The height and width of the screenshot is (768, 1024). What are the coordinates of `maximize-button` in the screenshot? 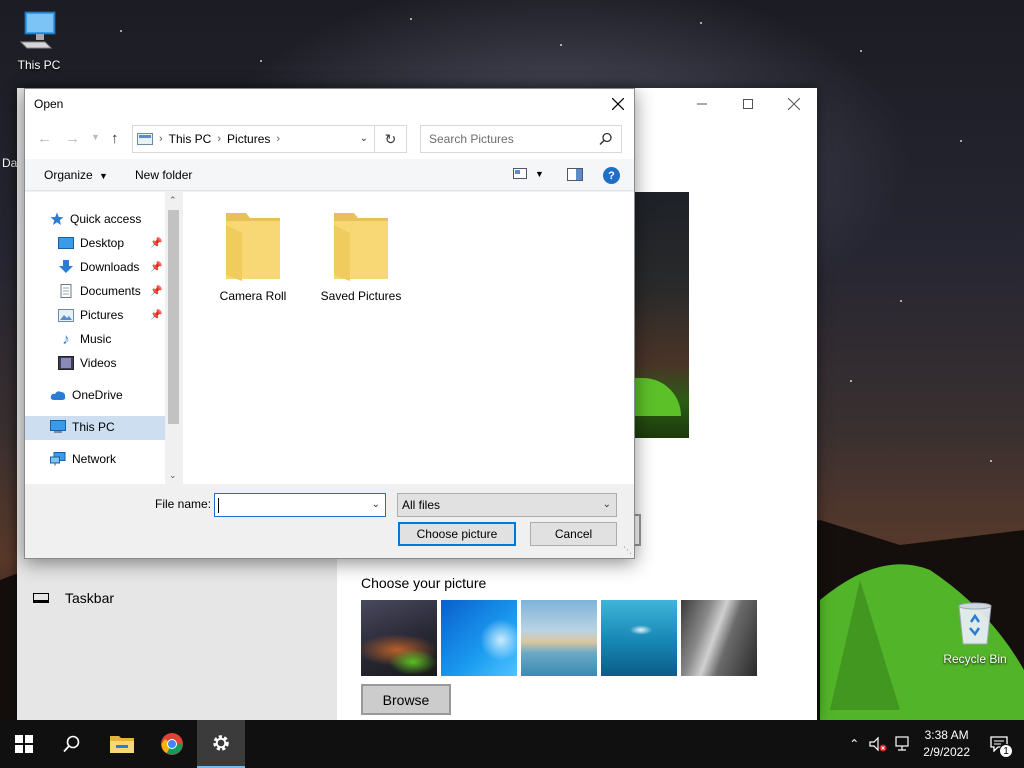 It's located at (748, 104).